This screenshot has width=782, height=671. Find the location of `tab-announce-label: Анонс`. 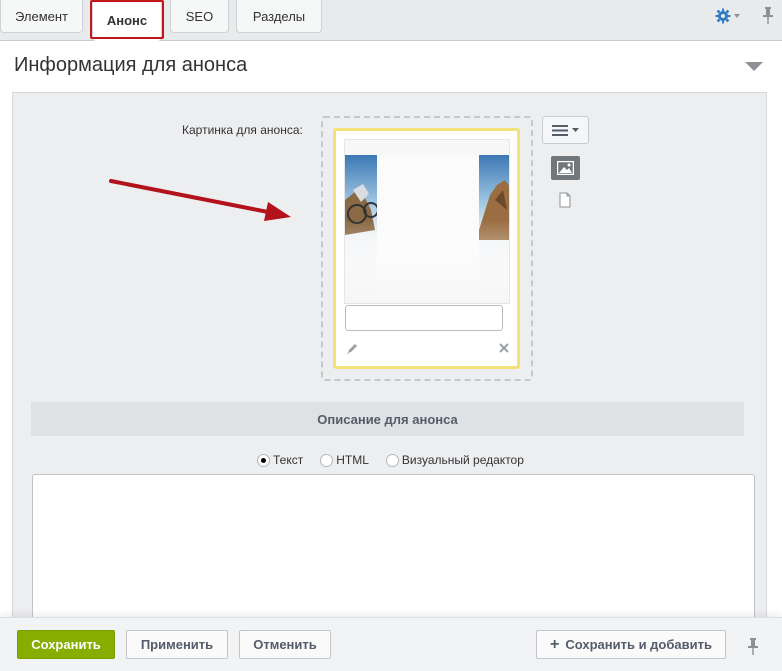

tab-announce-label: Анонс is located at coordinates (127, 20).